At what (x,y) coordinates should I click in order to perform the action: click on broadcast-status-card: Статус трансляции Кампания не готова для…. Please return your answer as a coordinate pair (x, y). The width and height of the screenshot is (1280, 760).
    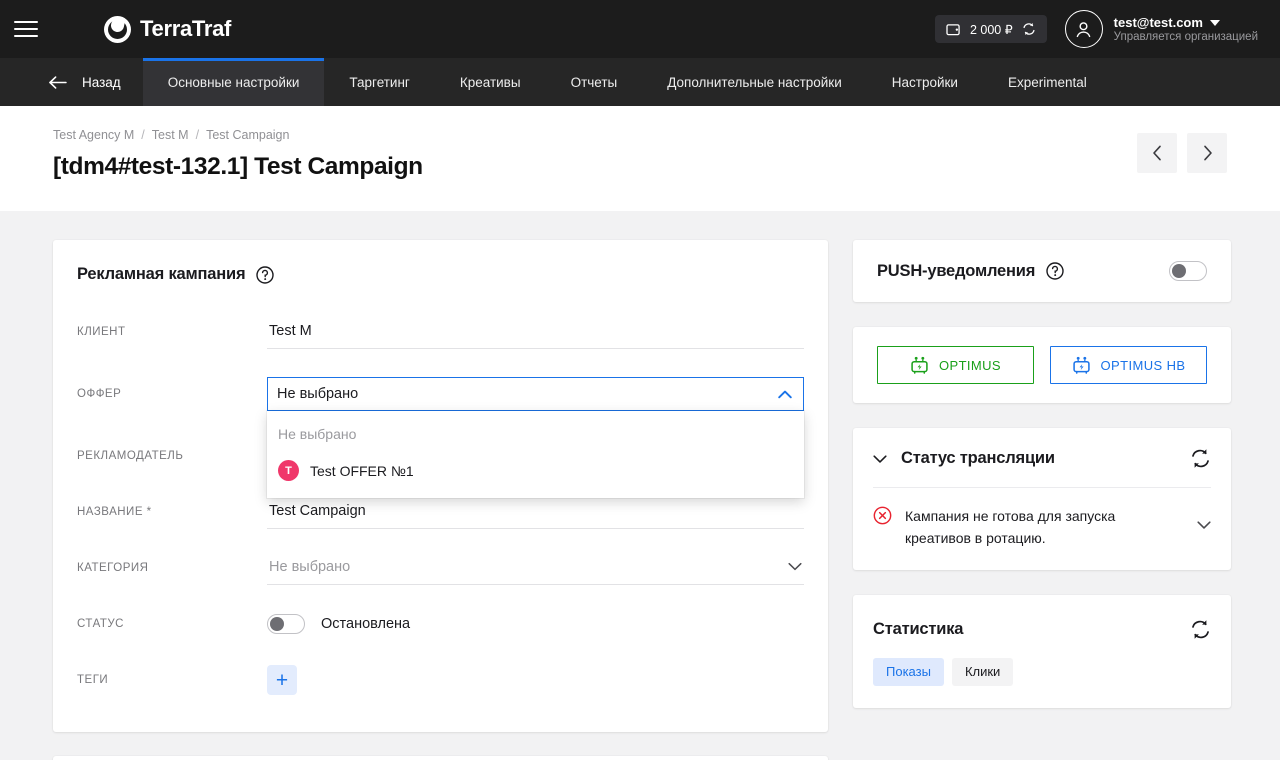
    Looking at the image, I should click on (1042, 499).